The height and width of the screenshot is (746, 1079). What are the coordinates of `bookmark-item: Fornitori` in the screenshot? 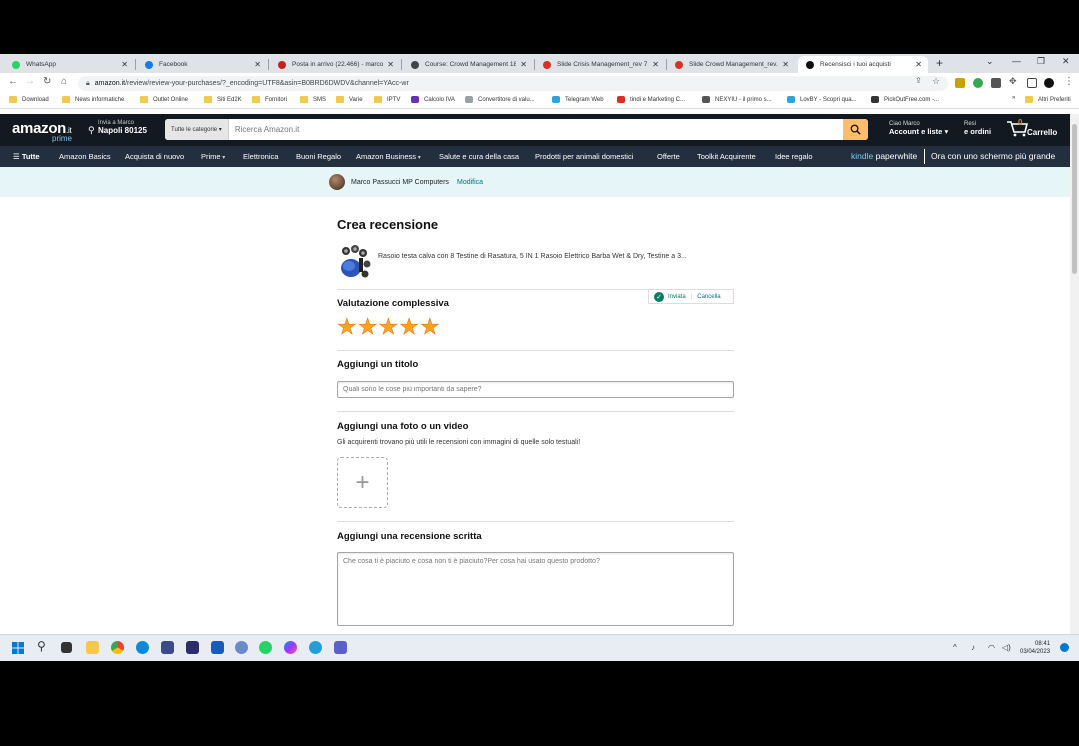 It's located at (269, 99).